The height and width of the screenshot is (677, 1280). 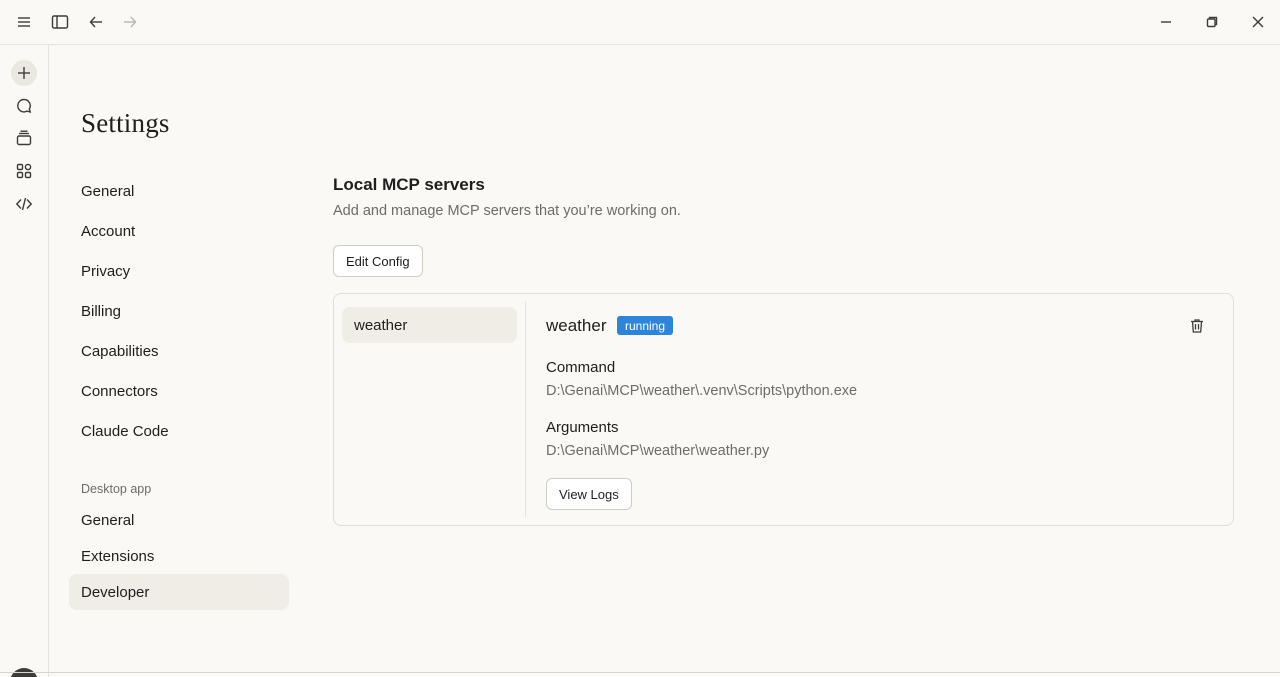 What do you see at coordinates (179, 520) in the screenshot?
I see `nav-item-desktop-general: General` at bounding box center [179, 520].